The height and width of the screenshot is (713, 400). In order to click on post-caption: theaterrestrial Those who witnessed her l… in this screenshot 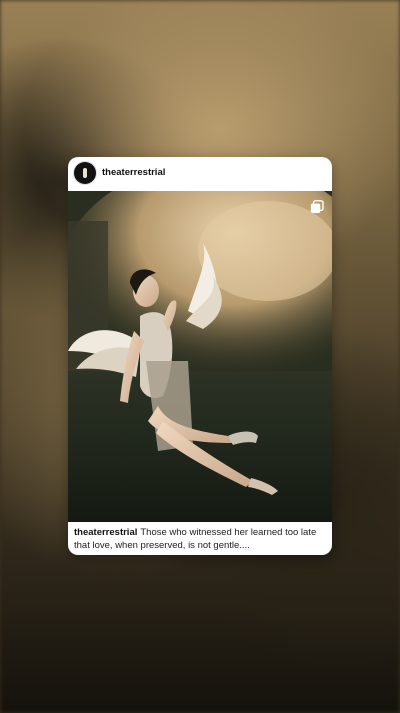, I will do `click(200, 539)`.